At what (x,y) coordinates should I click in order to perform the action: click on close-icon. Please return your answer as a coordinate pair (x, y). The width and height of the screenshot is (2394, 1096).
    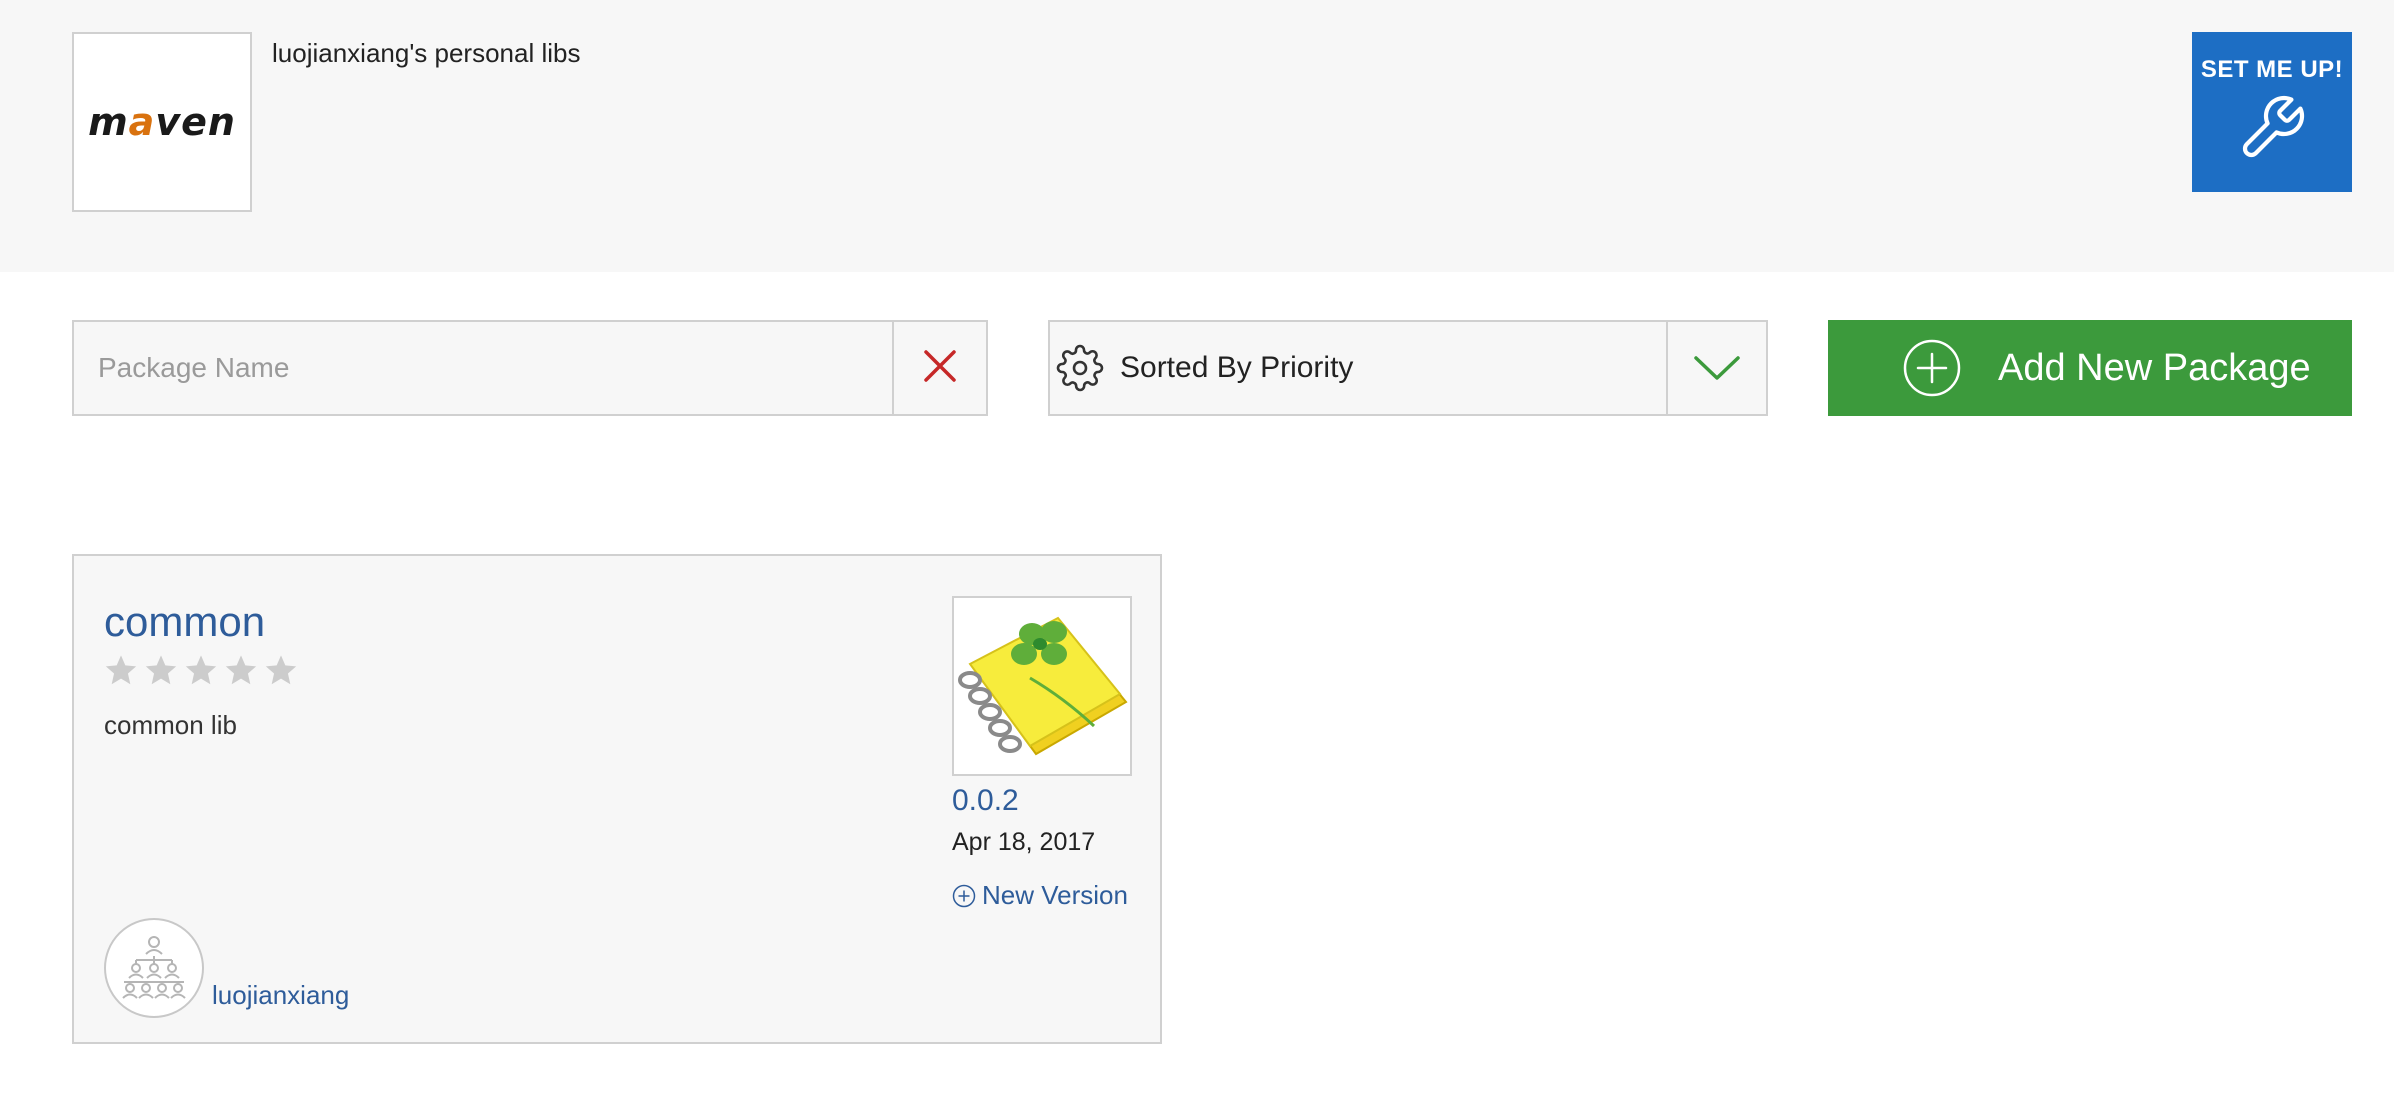
    Looking at the image, I should click on (940, 368).